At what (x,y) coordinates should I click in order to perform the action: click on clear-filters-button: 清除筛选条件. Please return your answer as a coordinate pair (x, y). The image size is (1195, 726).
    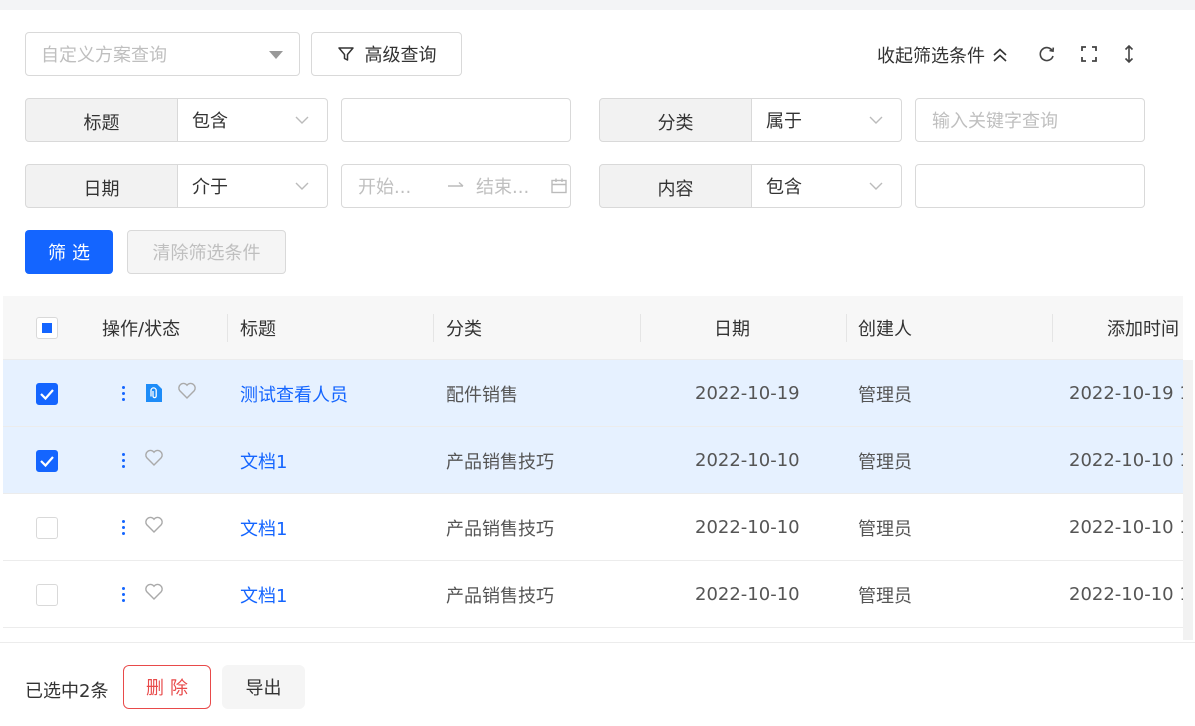
    Looking at the image, I should click on (206, 252).